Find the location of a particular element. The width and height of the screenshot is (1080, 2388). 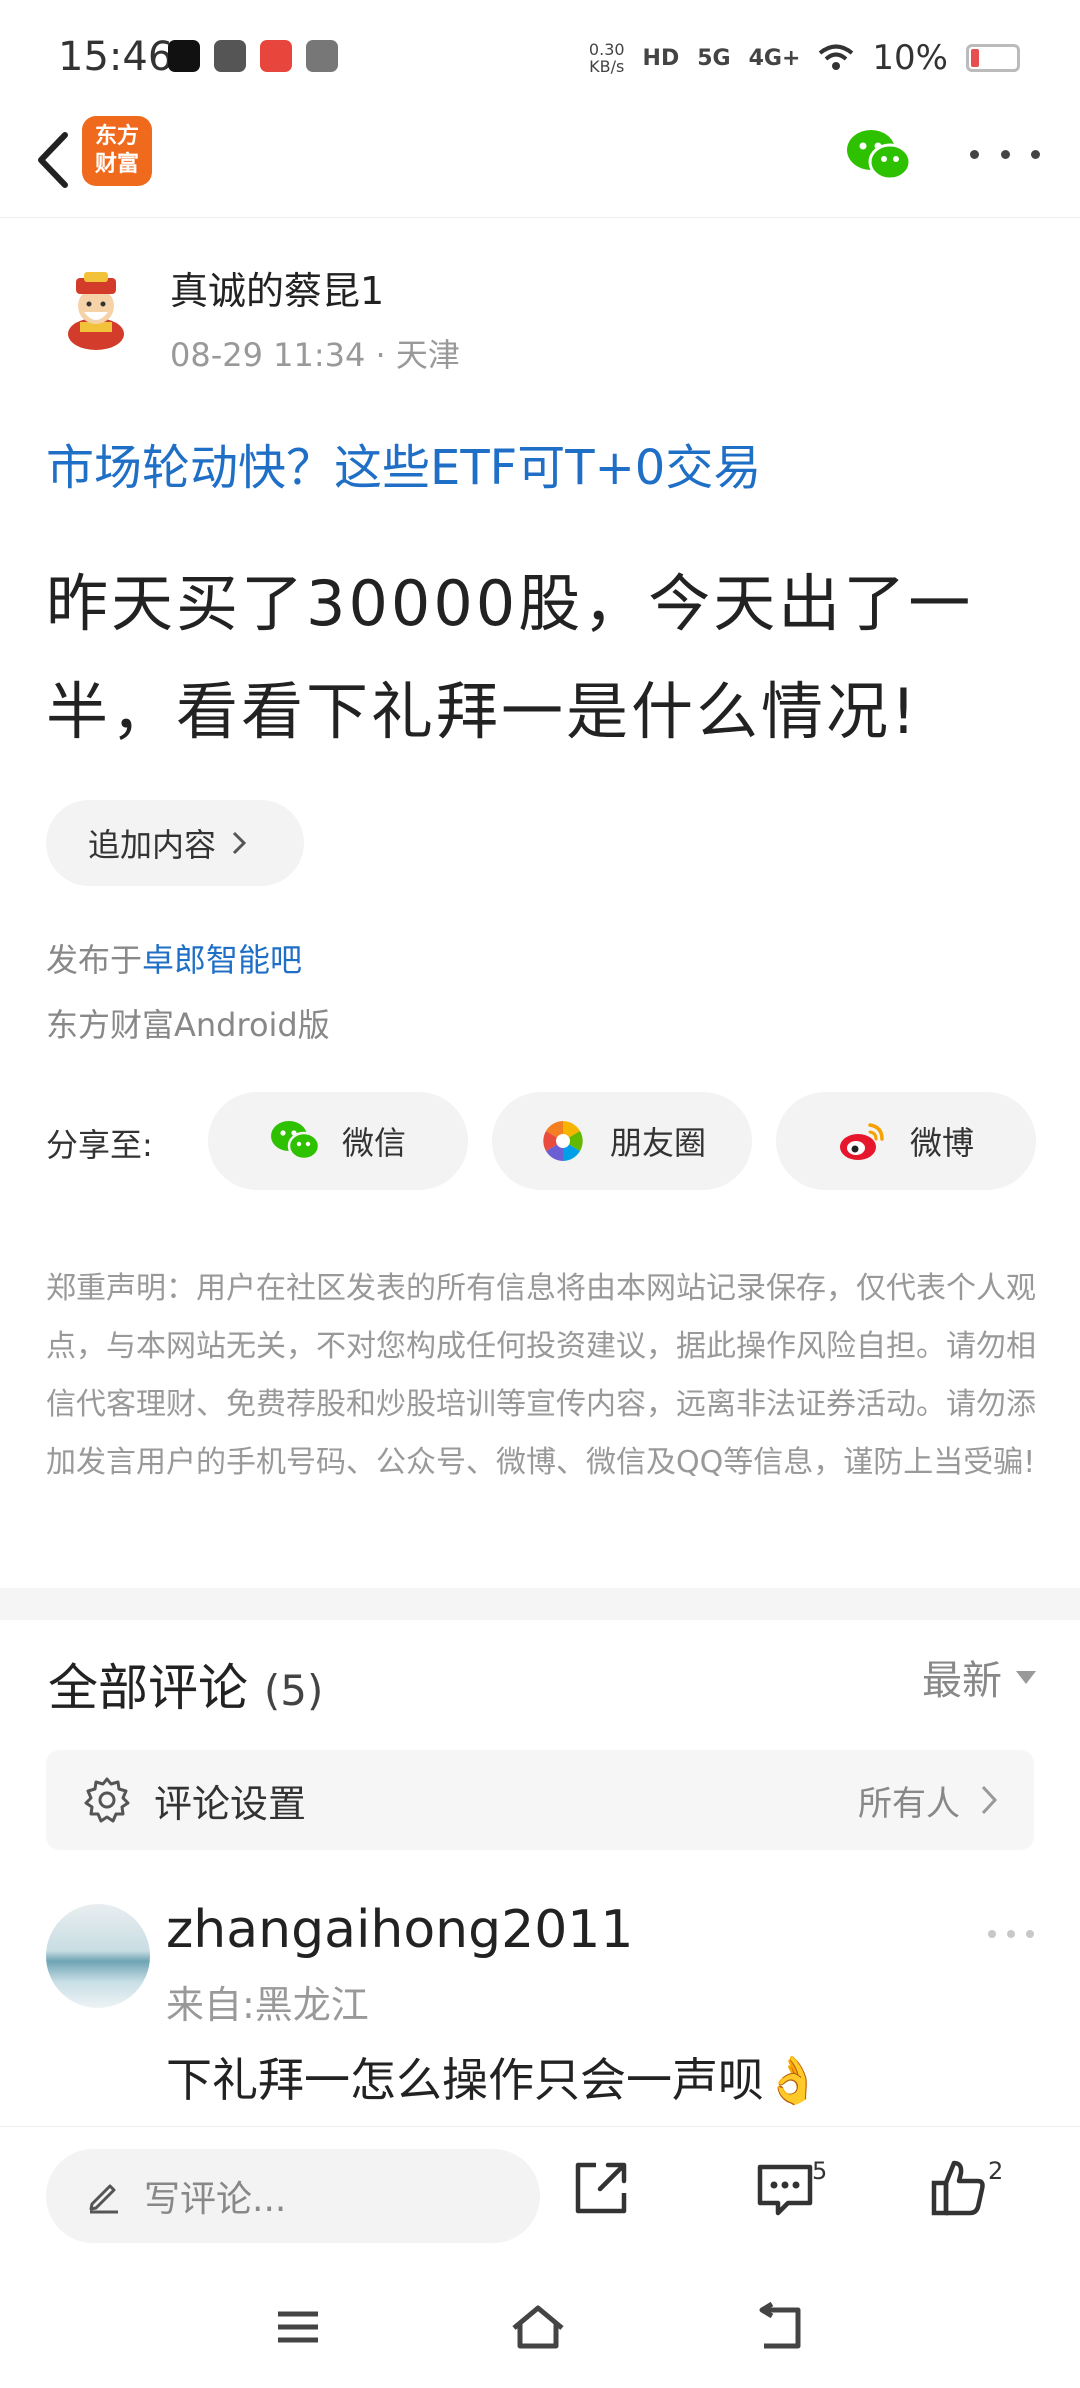

stock-bar-link: 卓郎智能吧 is located at coordinates (222, 960).